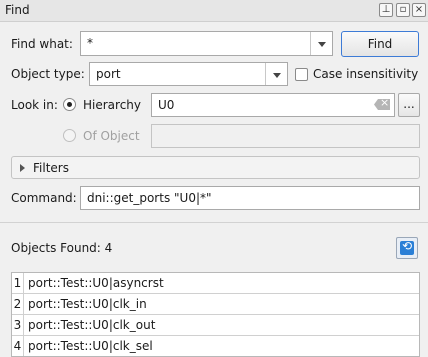  Describe the element at coordinates (250, 198) in the screenshot. I see `command-input: dni::get_ports "U0|*"` at that location.